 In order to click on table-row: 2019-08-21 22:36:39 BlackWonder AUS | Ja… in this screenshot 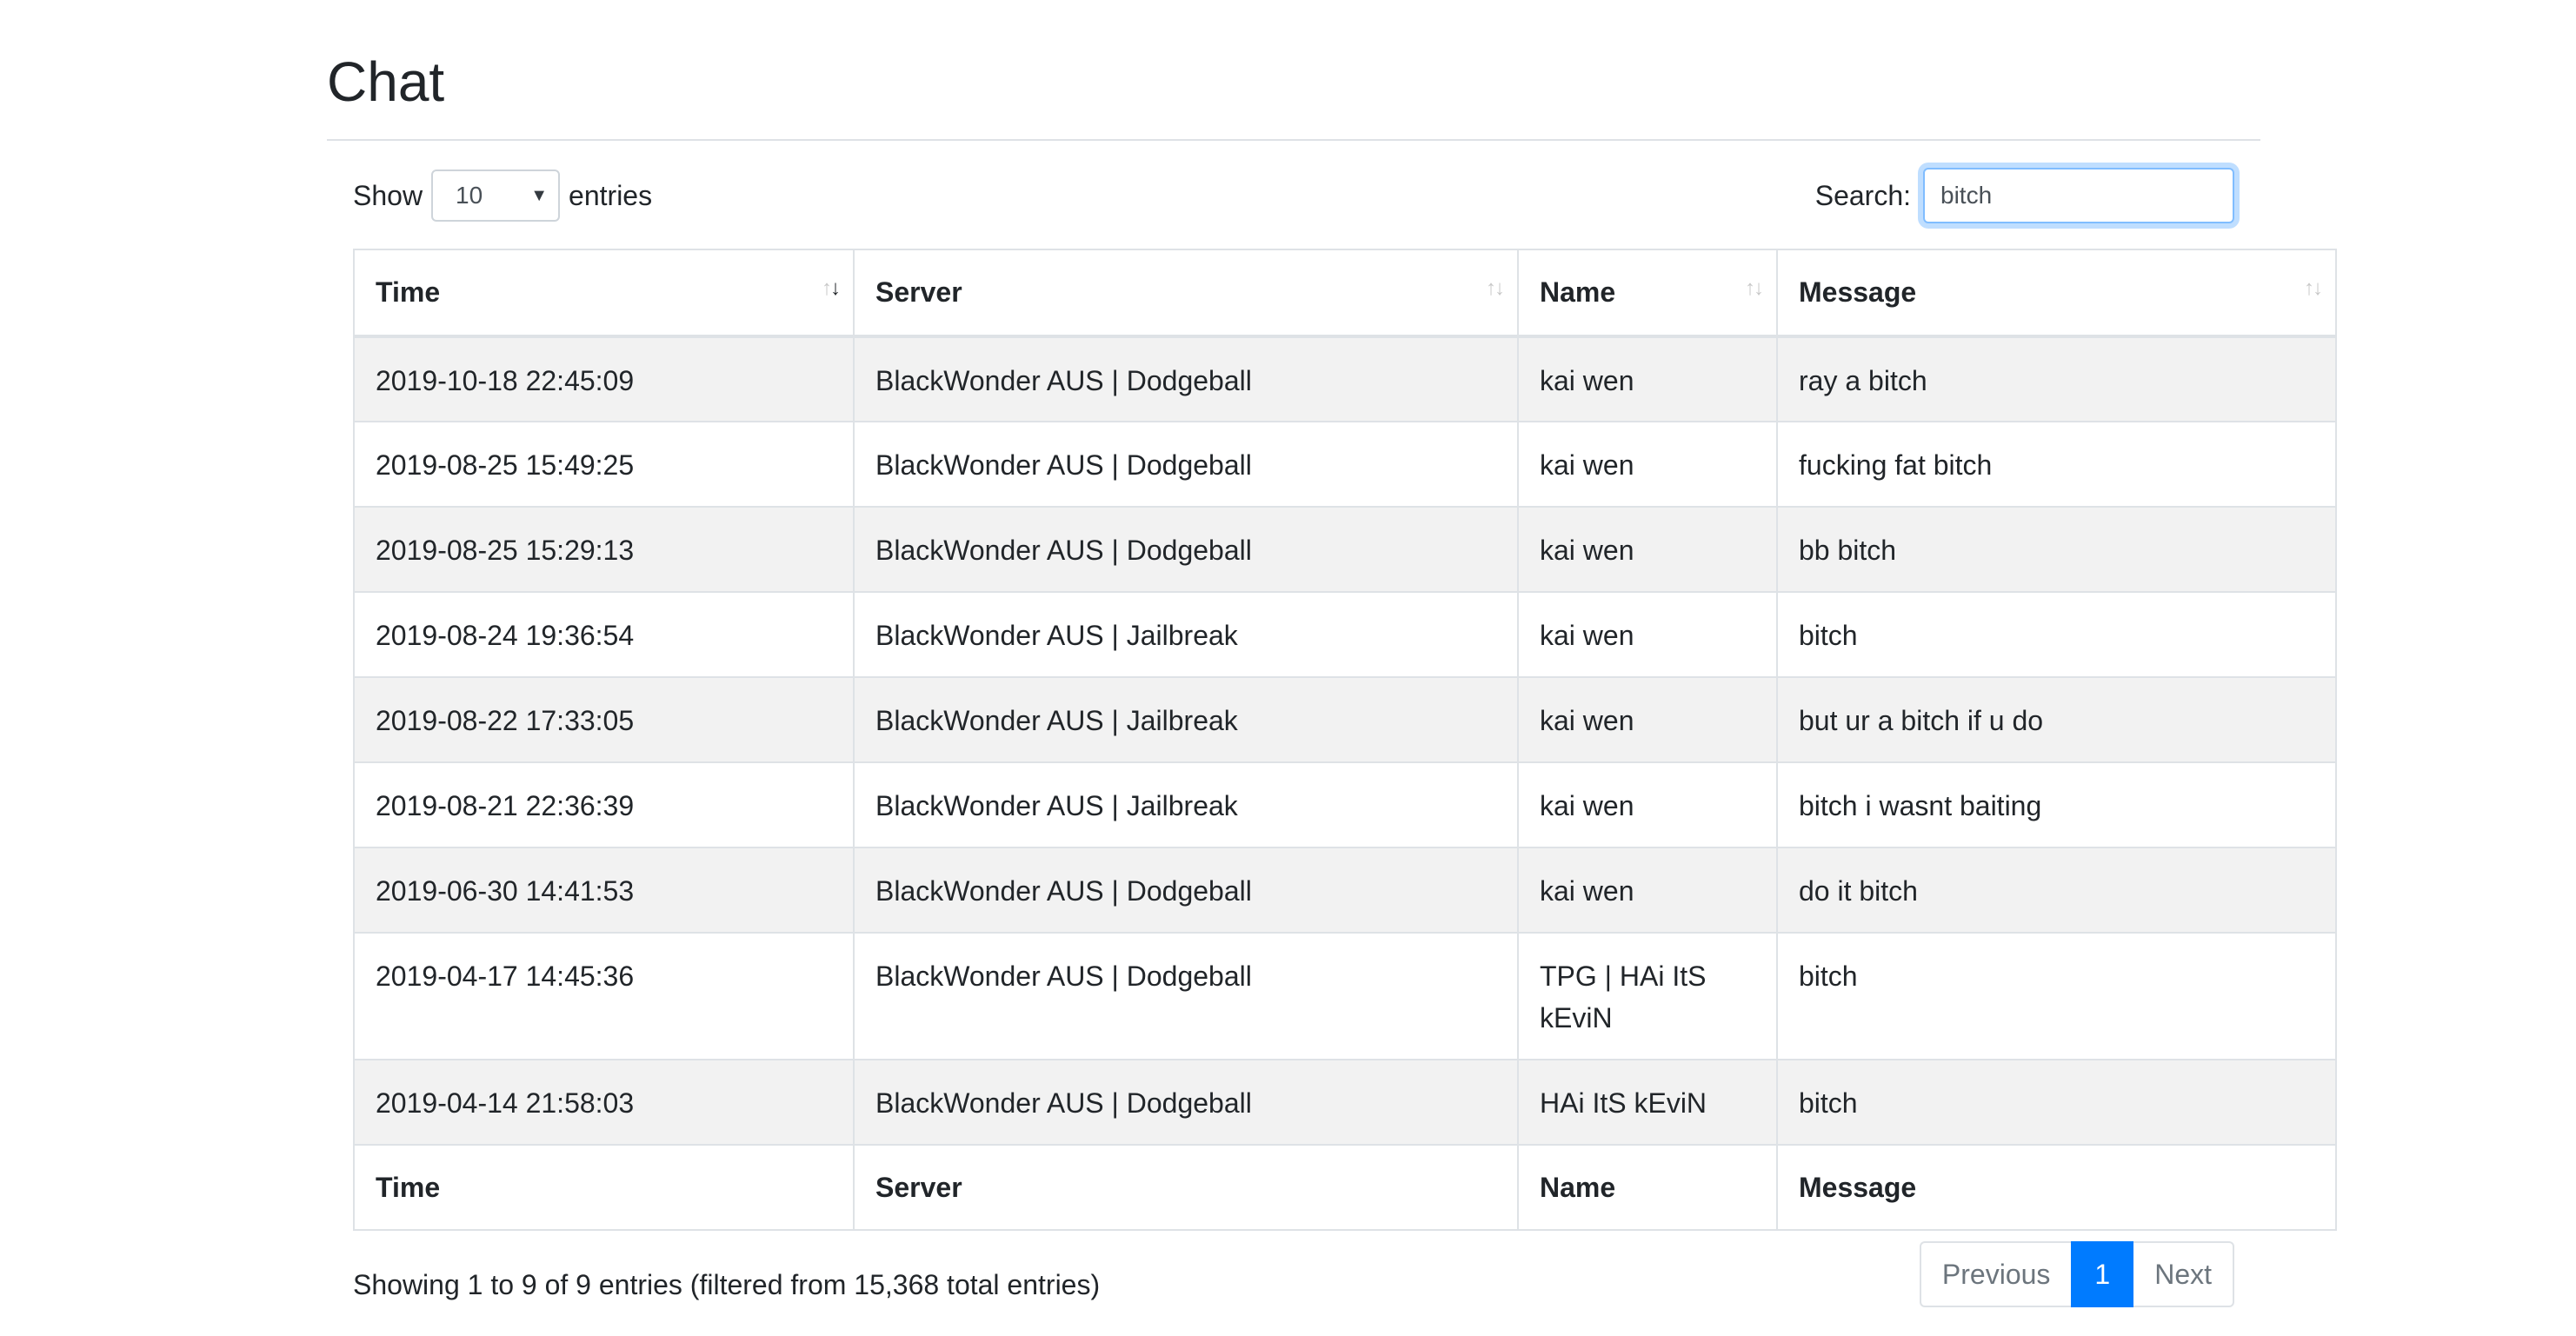, I will do `click(1345, 804)`.